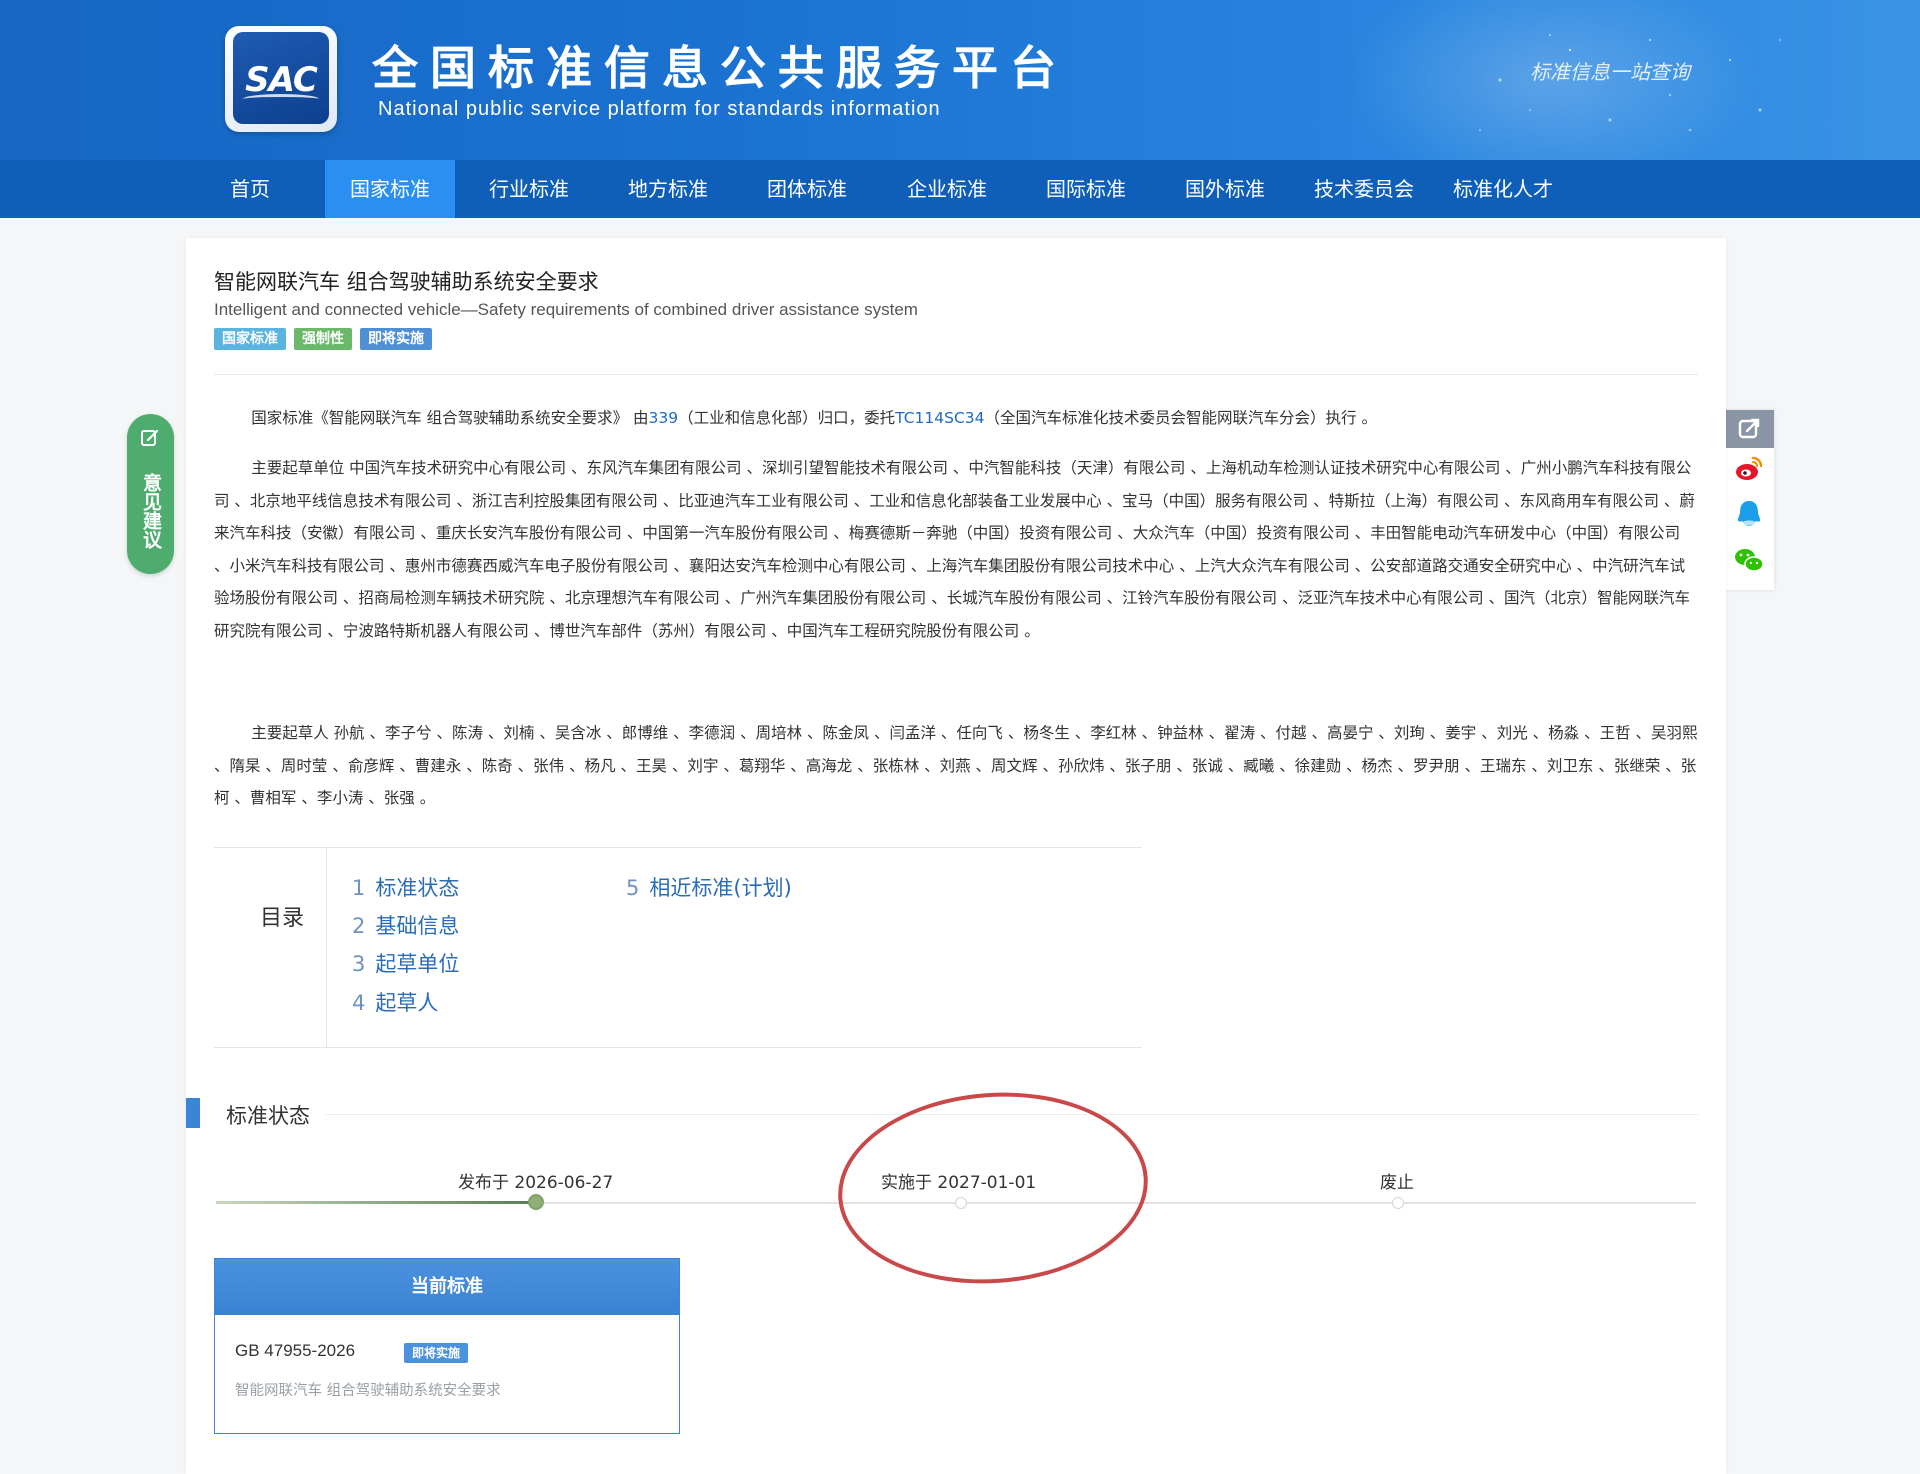 The width and height of the screenshot is (1920, 1474). What do you see at coordinates (407, 1003) in the screenshot?
I see `toc-item-label: 起草人` at bounding box center [407, 1003].